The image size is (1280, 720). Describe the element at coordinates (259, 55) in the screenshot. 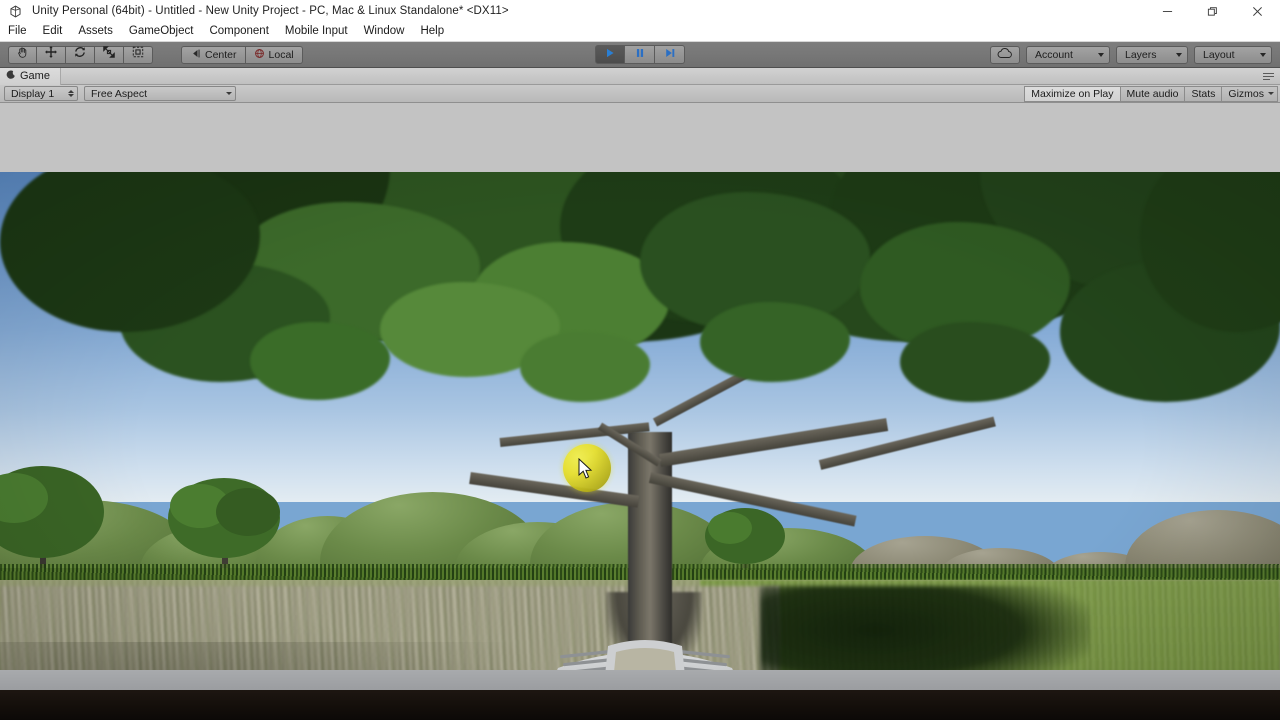

I see `handle-local-icon` at that location.